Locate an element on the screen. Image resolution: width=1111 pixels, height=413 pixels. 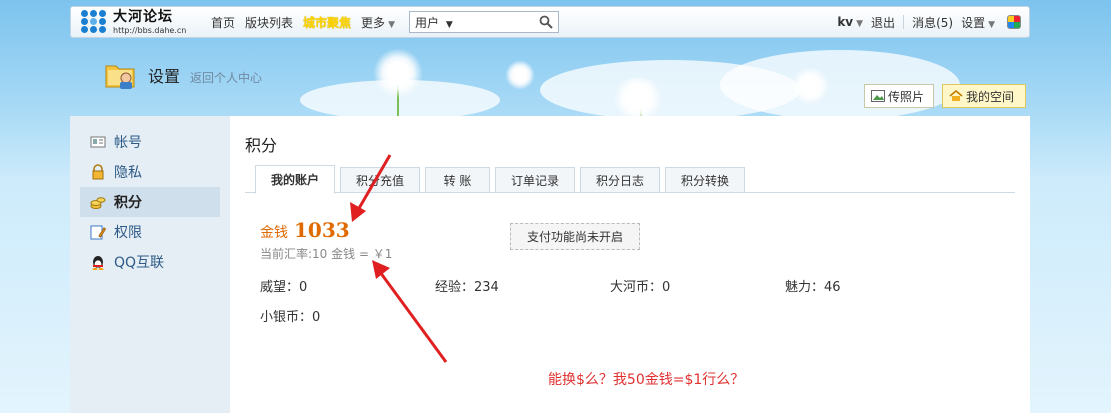
nav-city-link: 城市聚焦 is located at coordinates (327, 22).